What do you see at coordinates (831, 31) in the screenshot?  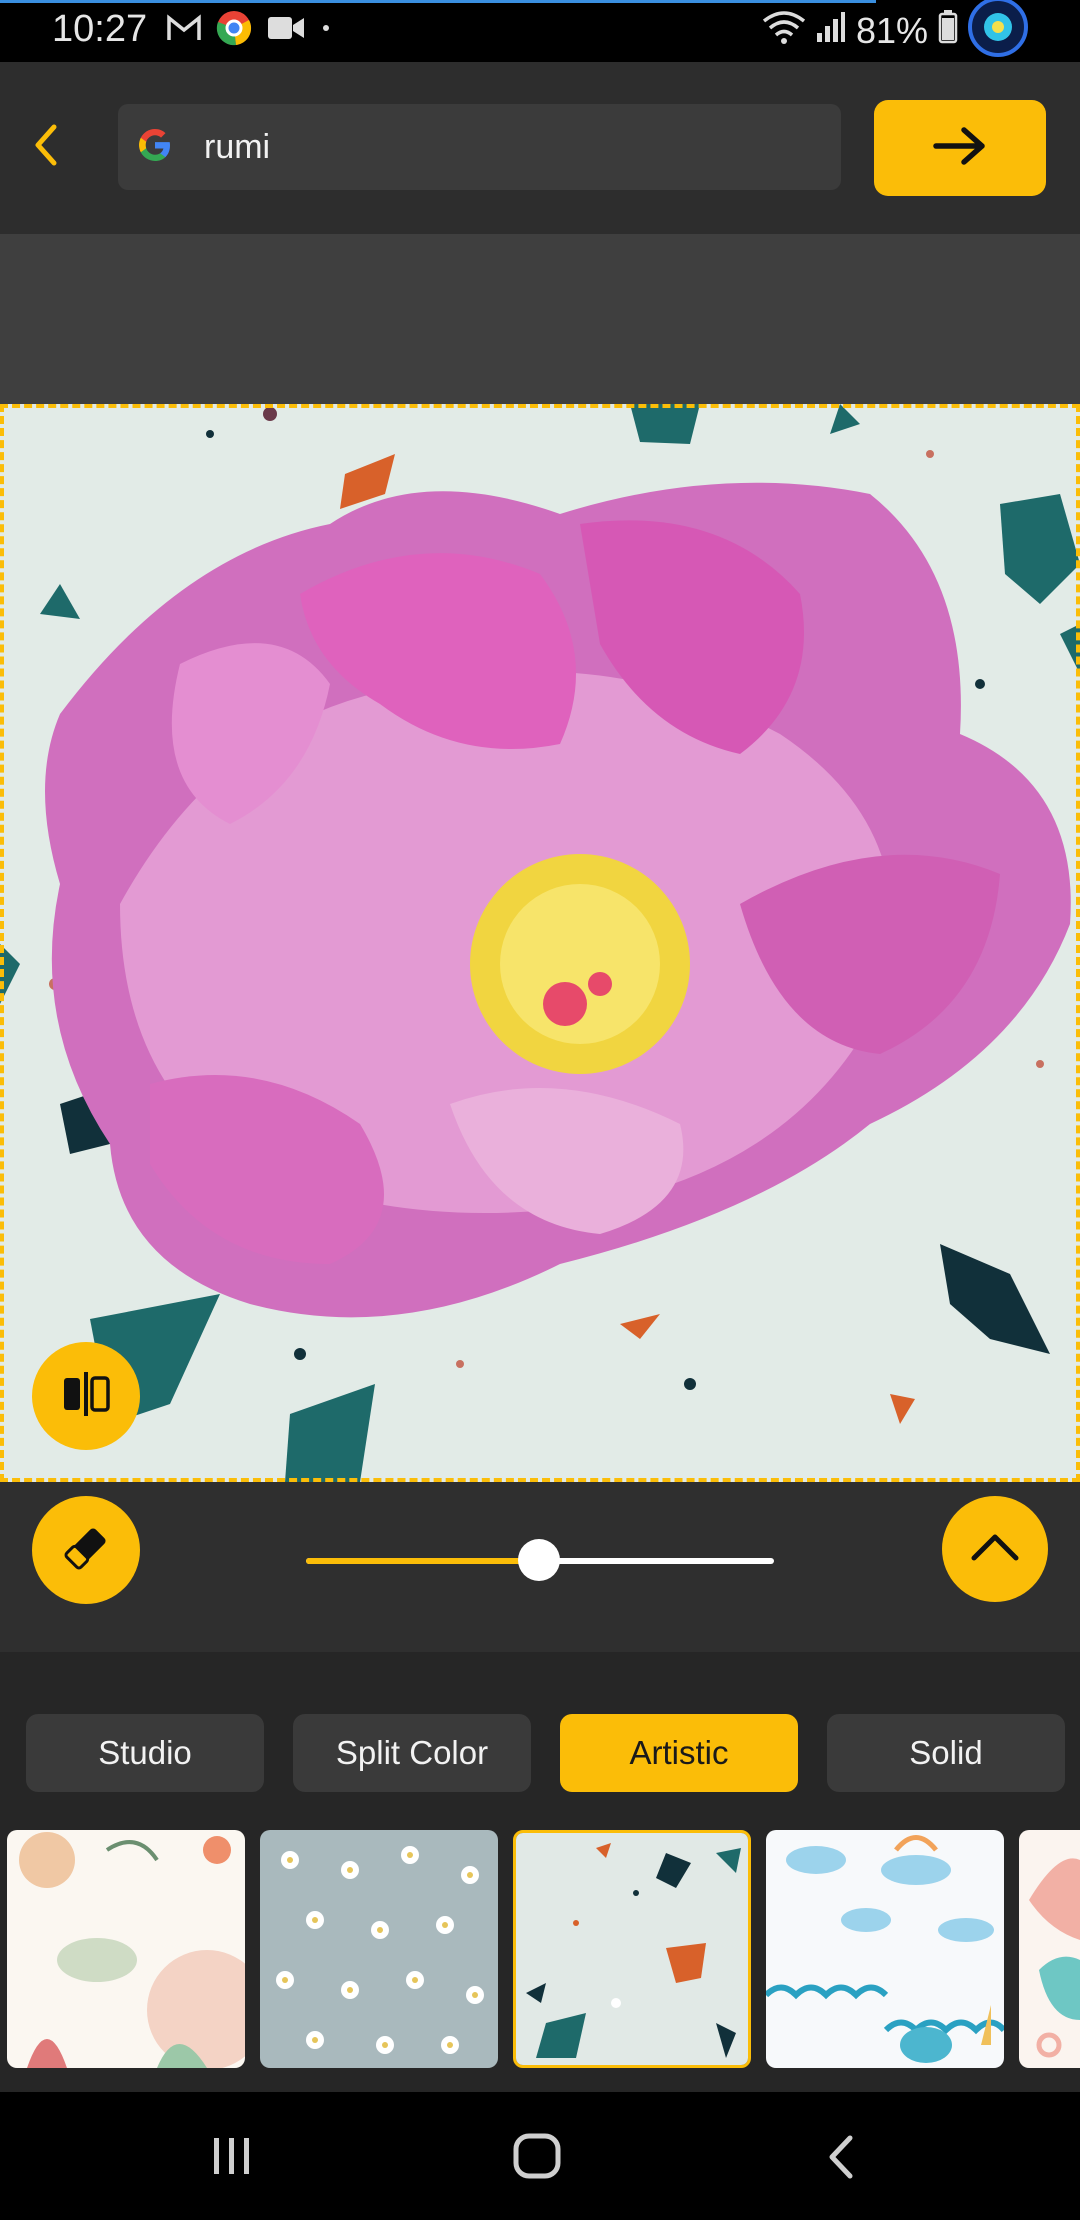 I see `signal-icon` at bounding box center [831, 31].